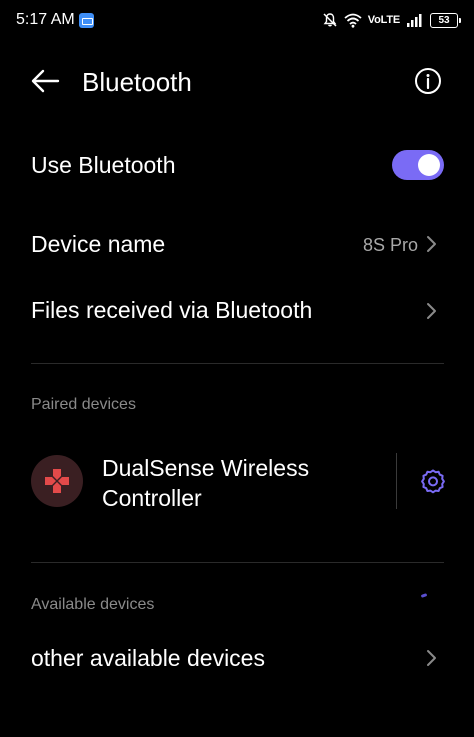 The height and width of the screenshot is (737, 474). What do you see at coordinates (172, 310) in the screenshot?
I see `files-received-label: Files received via Bluetooth` at bounding box center [172, 310].